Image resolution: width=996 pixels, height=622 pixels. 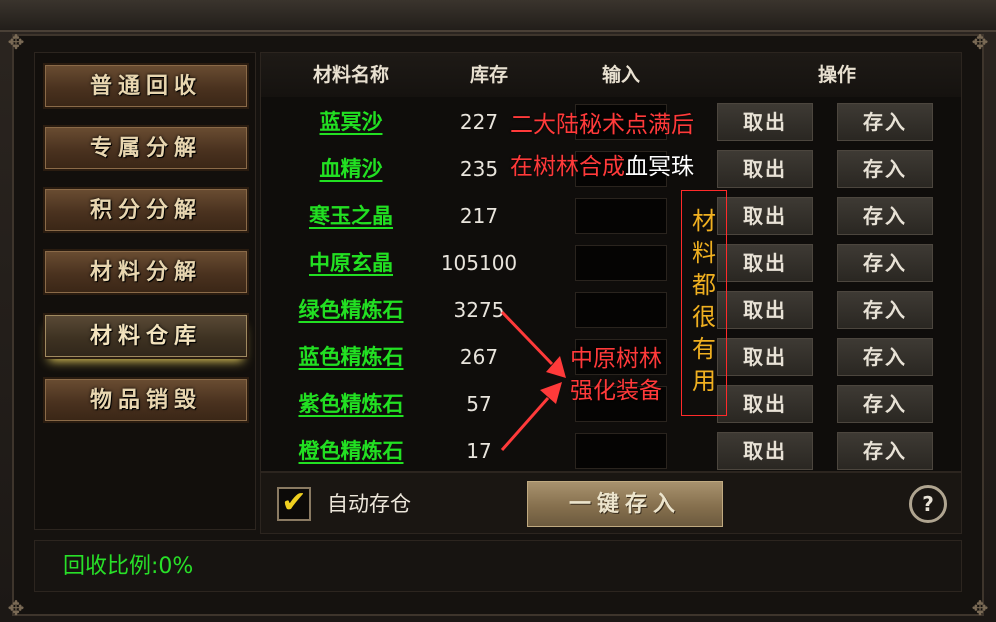 What do you see at coordinates (616, 359) in the screenshot?
I see `annotation-mid-line1: 中原树林` at bounding box center [616, 359].